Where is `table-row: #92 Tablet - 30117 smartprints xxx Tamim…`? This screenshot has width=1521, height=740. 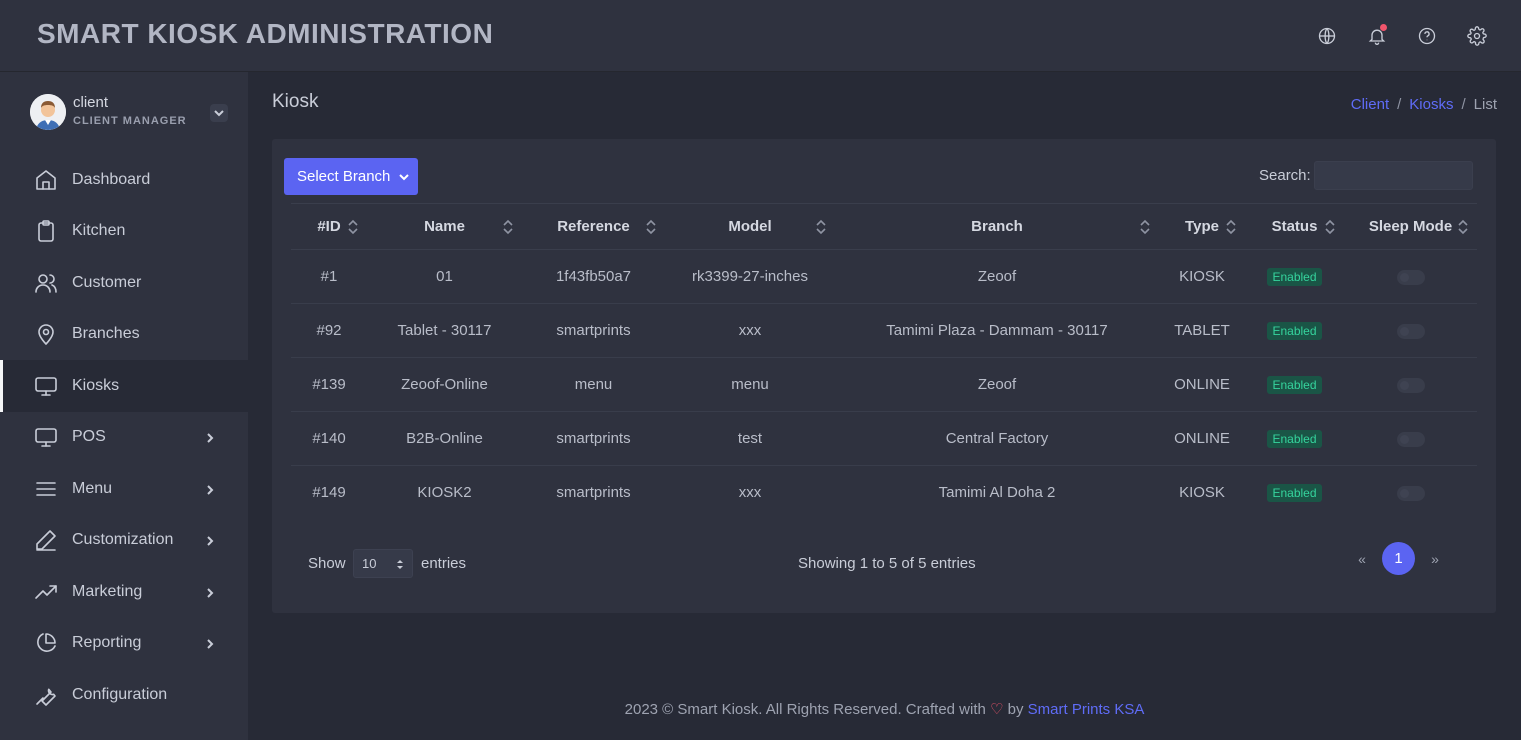
table-row: #92 Tablet - 30117 smartprints xxx Tamim… is located at coordinates (884, 330).